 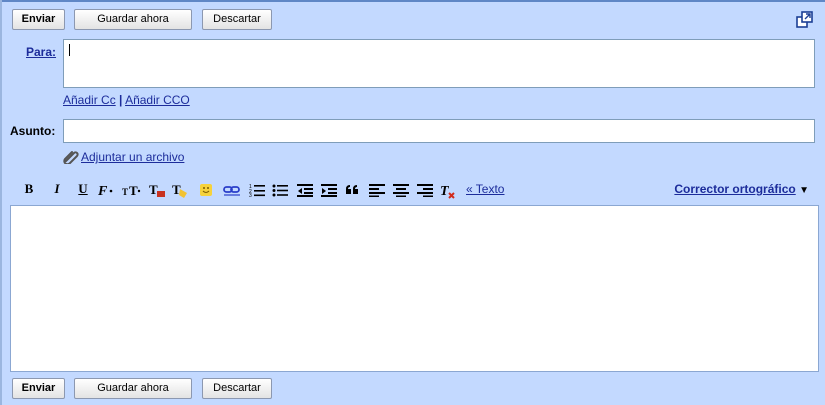 What do you see at coordinates (413, 1) in the screenshot?
I see `top-border` at bounding box center [413, 1].